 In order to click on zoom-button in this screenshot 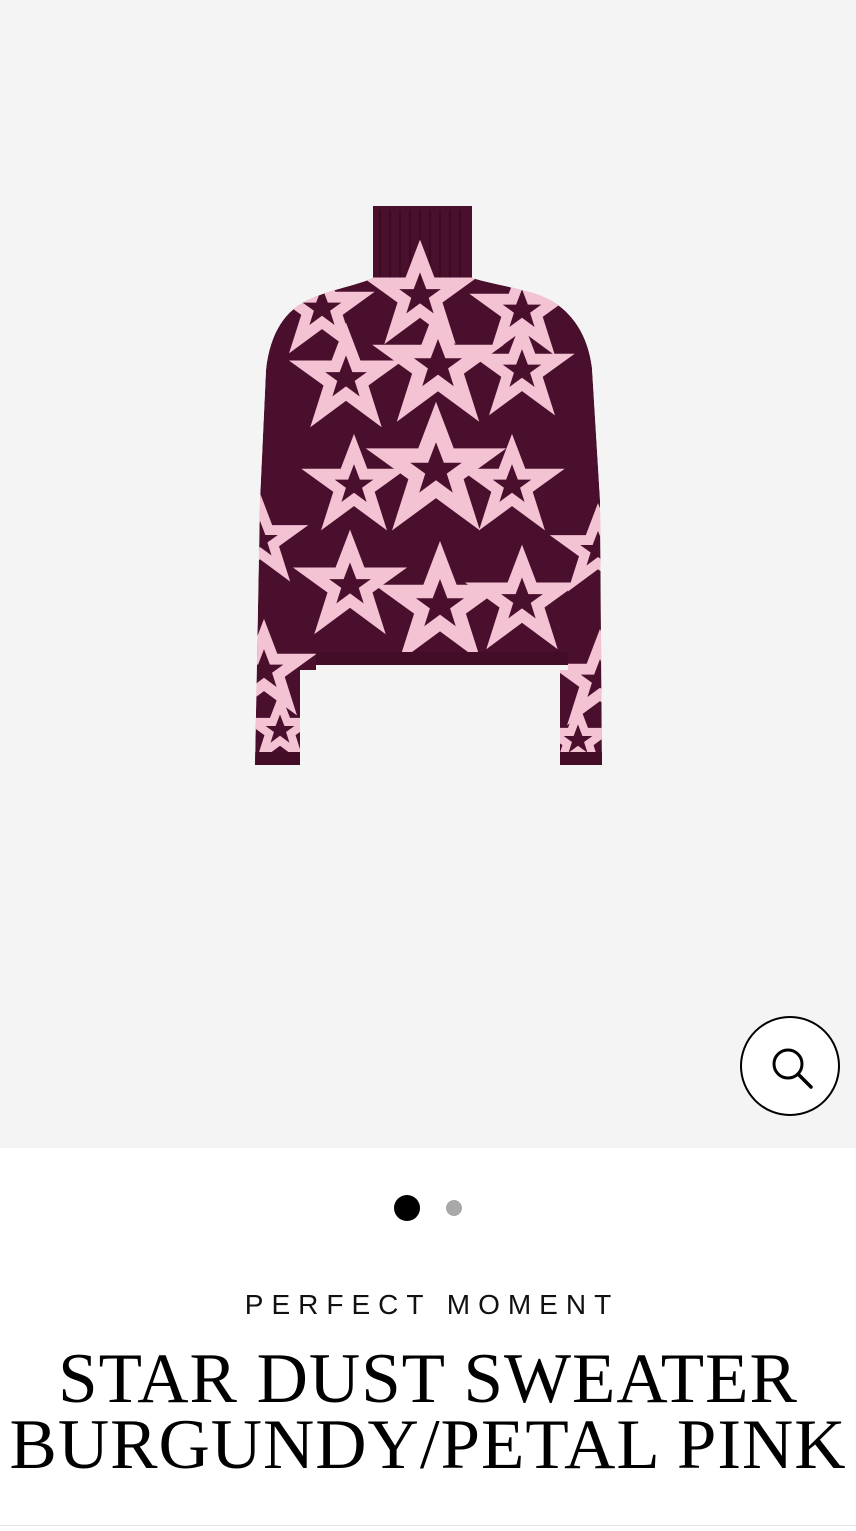, I will do `click(790, 1066)`.